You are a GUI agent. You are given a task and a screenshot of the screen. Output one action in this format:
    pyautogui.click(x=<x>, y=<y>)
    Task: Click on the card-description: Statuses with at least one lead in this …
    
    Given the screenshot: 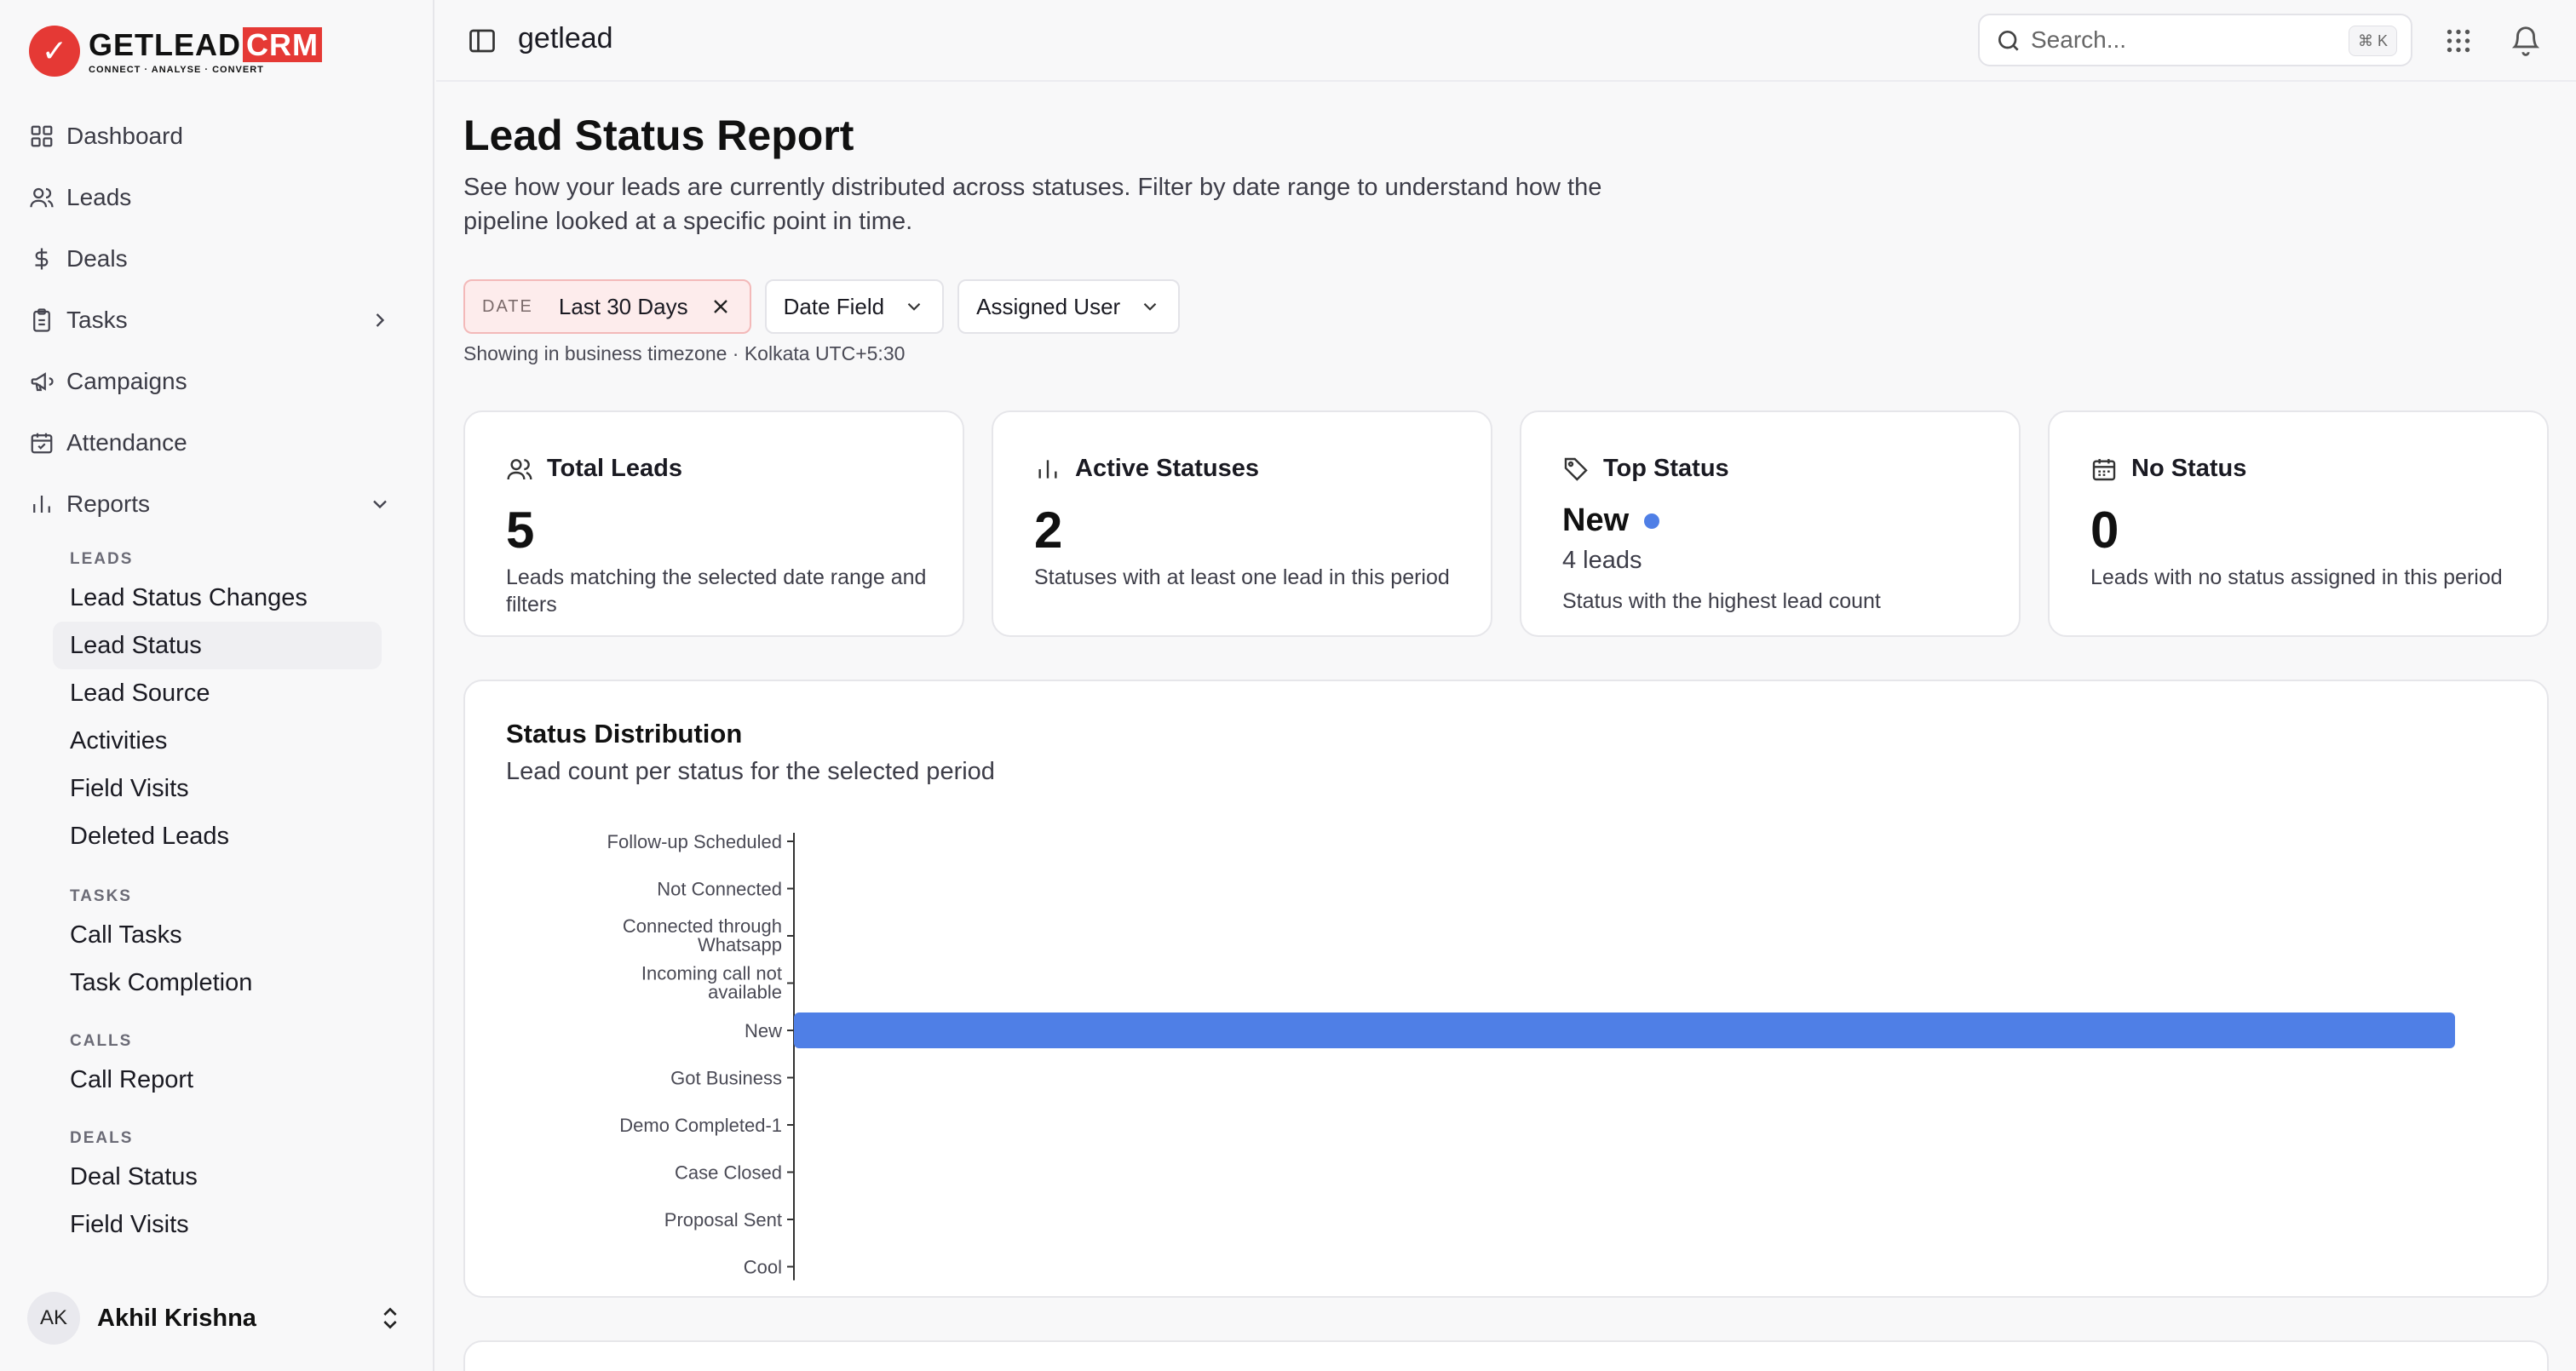 What is the action you would take?
    pyautogui.click(x=1242, y=577)
    